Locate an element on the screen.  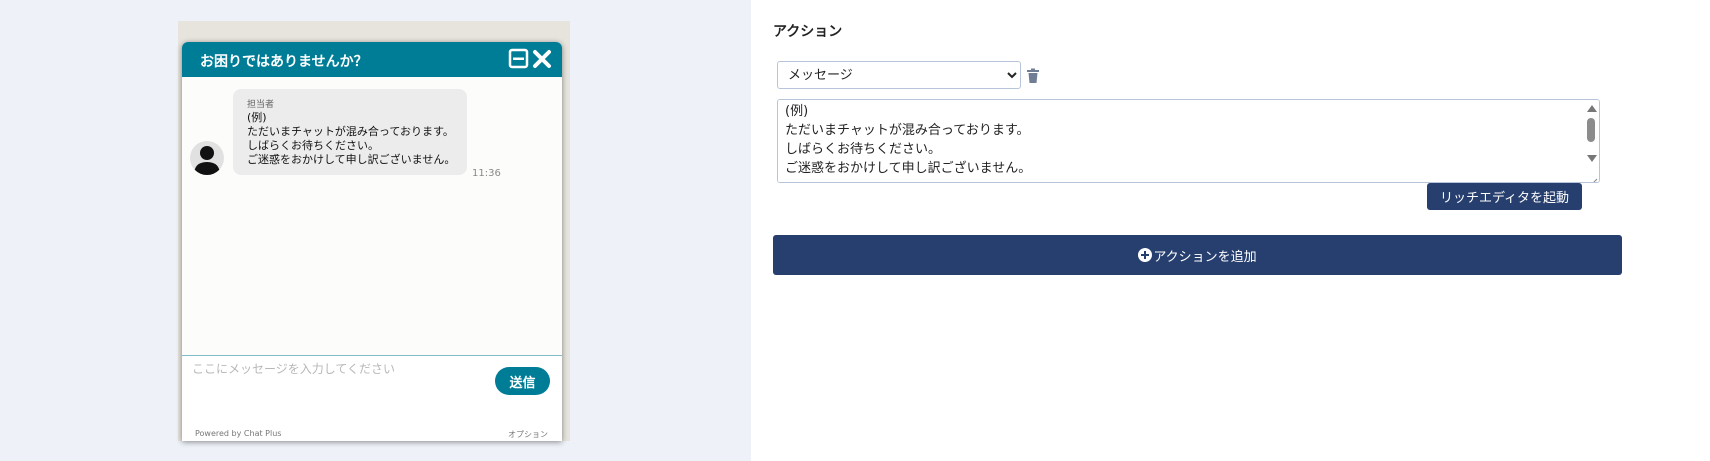
message-line: (例) is located at coordinates (257, 117).